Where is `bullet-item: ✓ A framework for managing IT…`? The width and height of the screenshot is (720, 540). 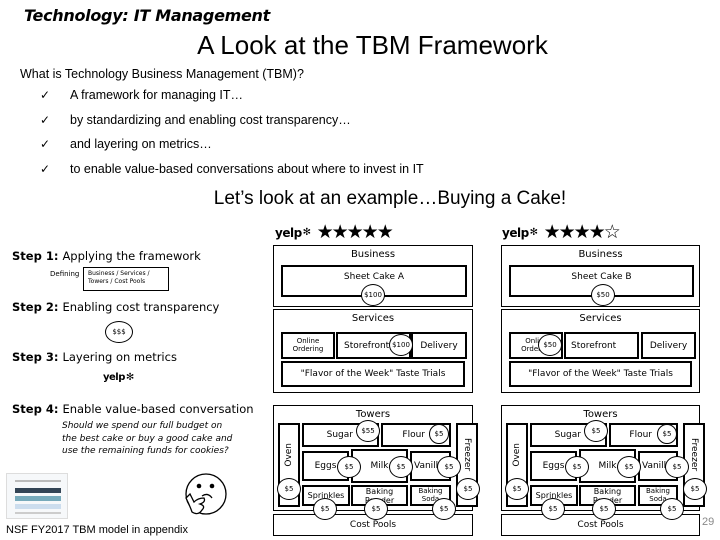 bullet-item: ✓ A framework for managing IT… is located at coordinates (232, 100).